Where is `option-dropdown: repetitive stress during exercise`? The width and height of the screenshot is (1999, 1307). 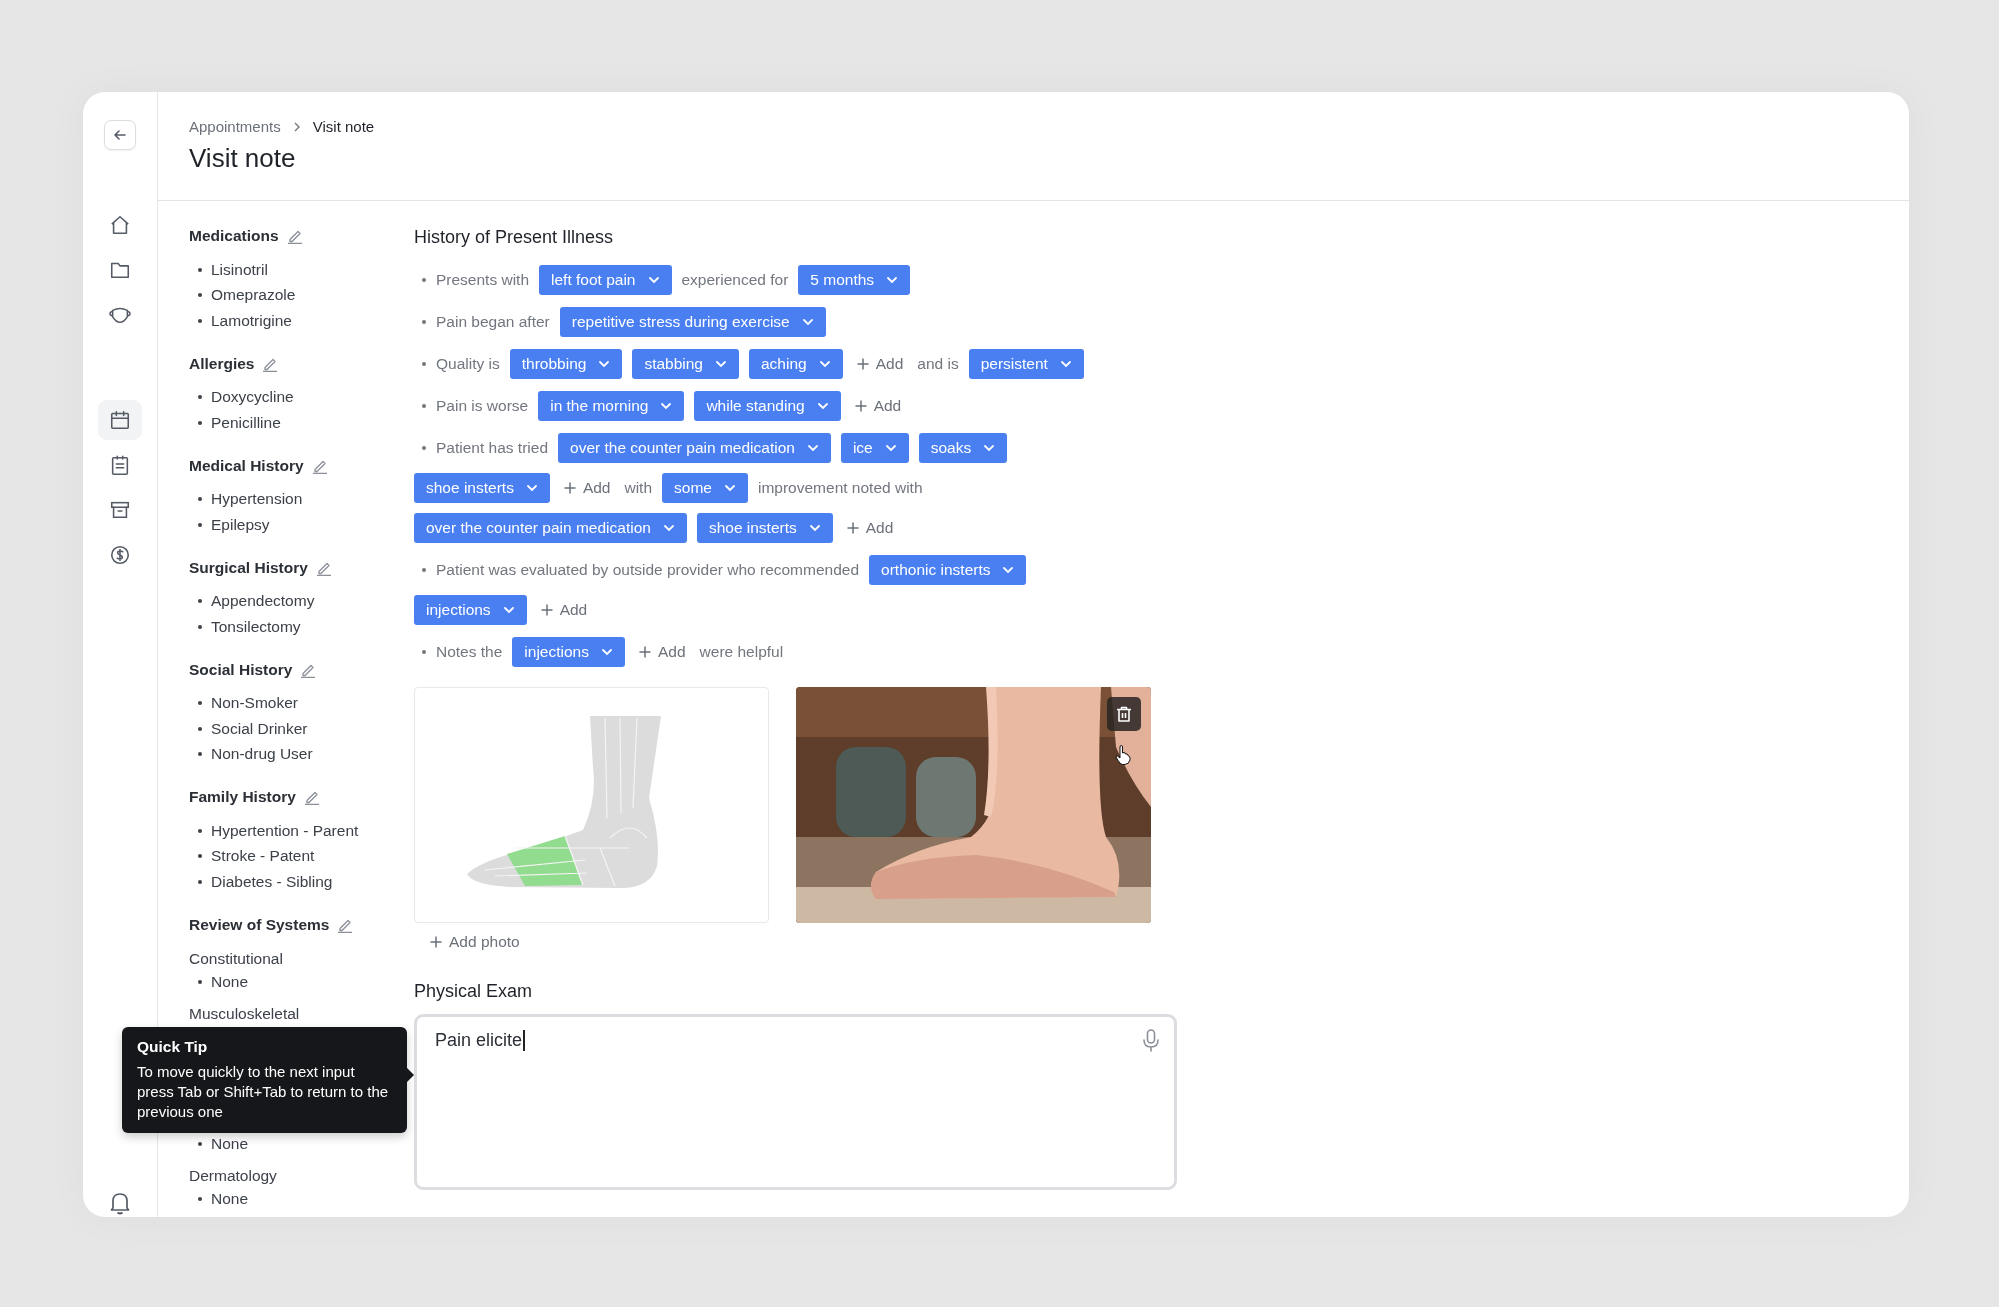 option-dropdown: repetitive stress during exercise is located at coordinates (692, 322).